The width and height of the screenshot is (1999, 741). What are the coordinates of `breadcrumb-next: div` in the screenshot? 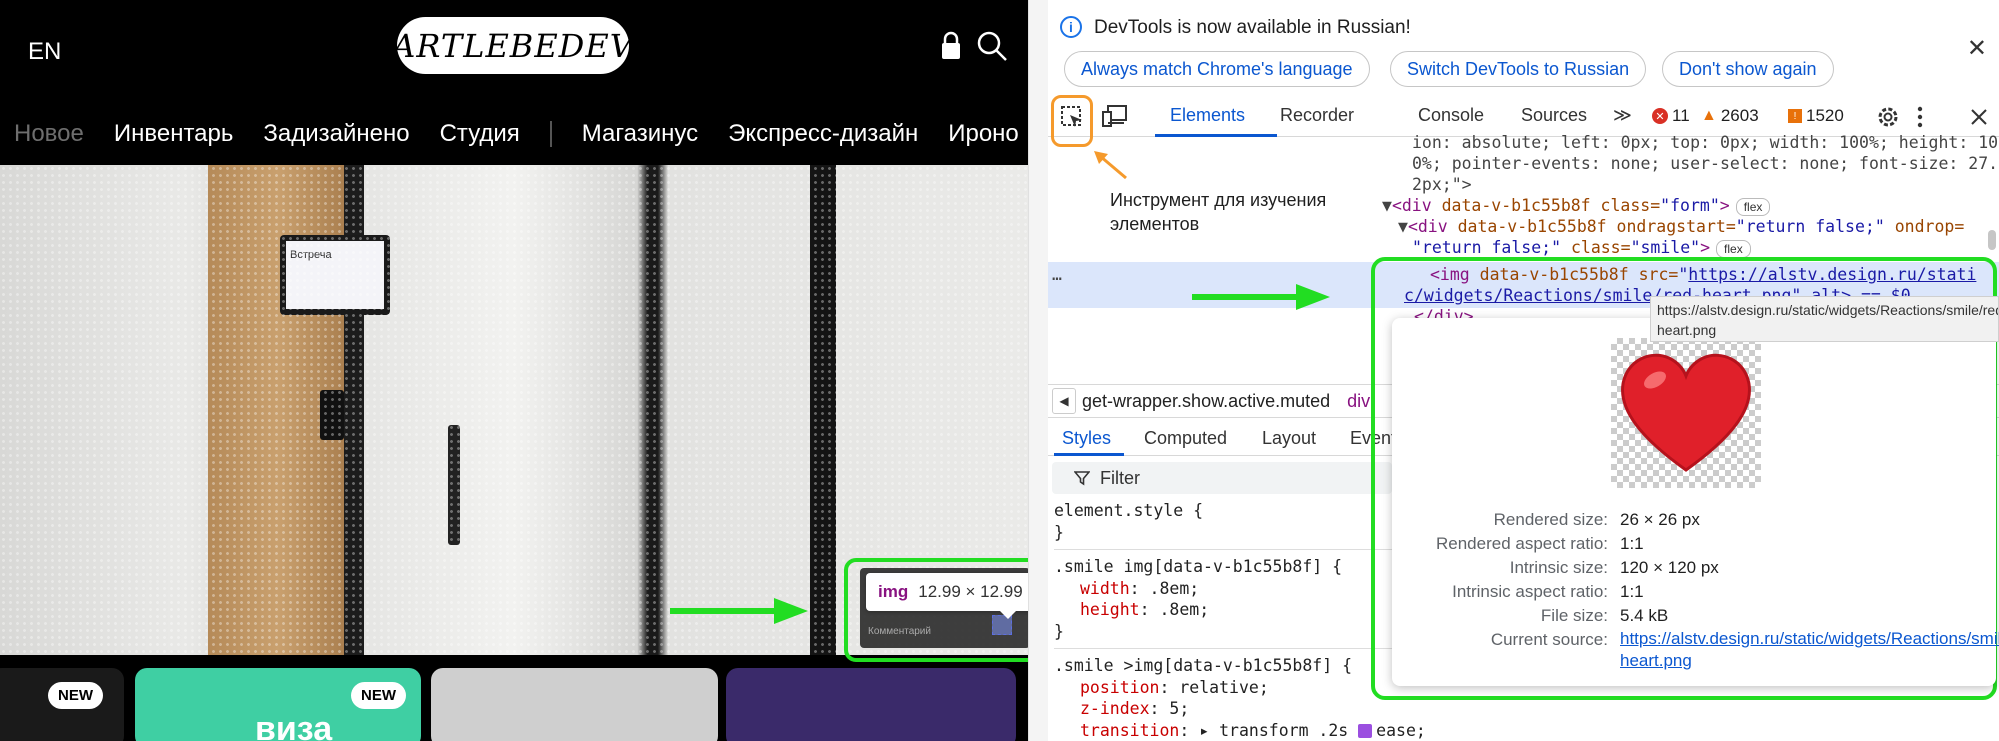 It's located at (1358, 401).